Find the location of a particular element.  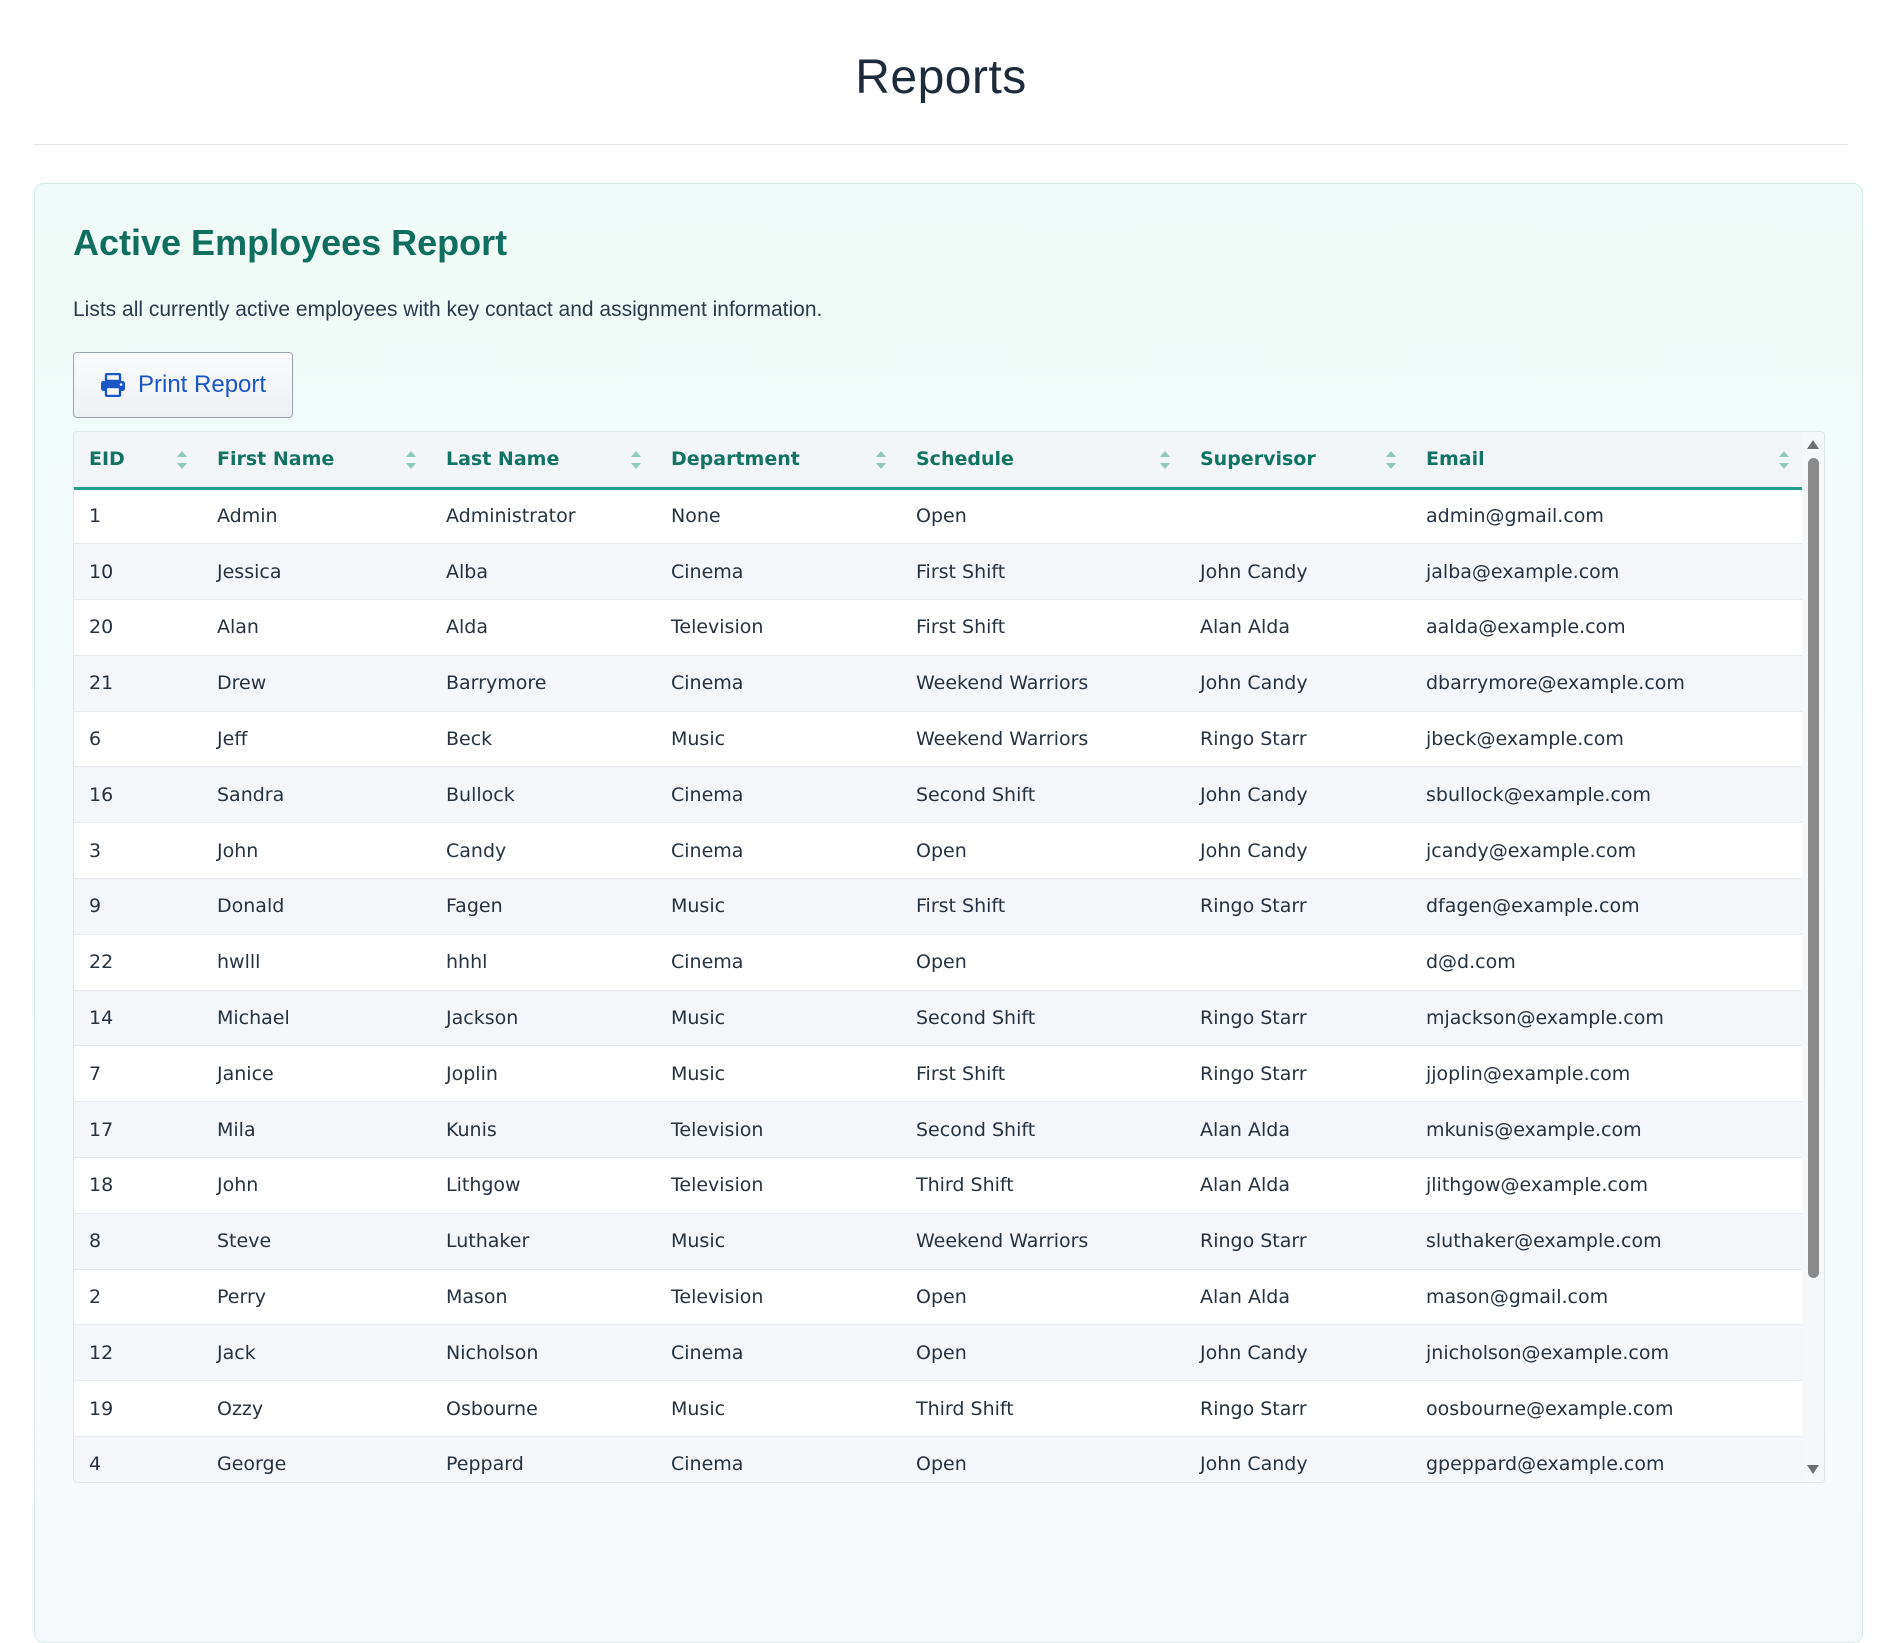

cell-first-name: Donald is located at coordinates (316, 906).